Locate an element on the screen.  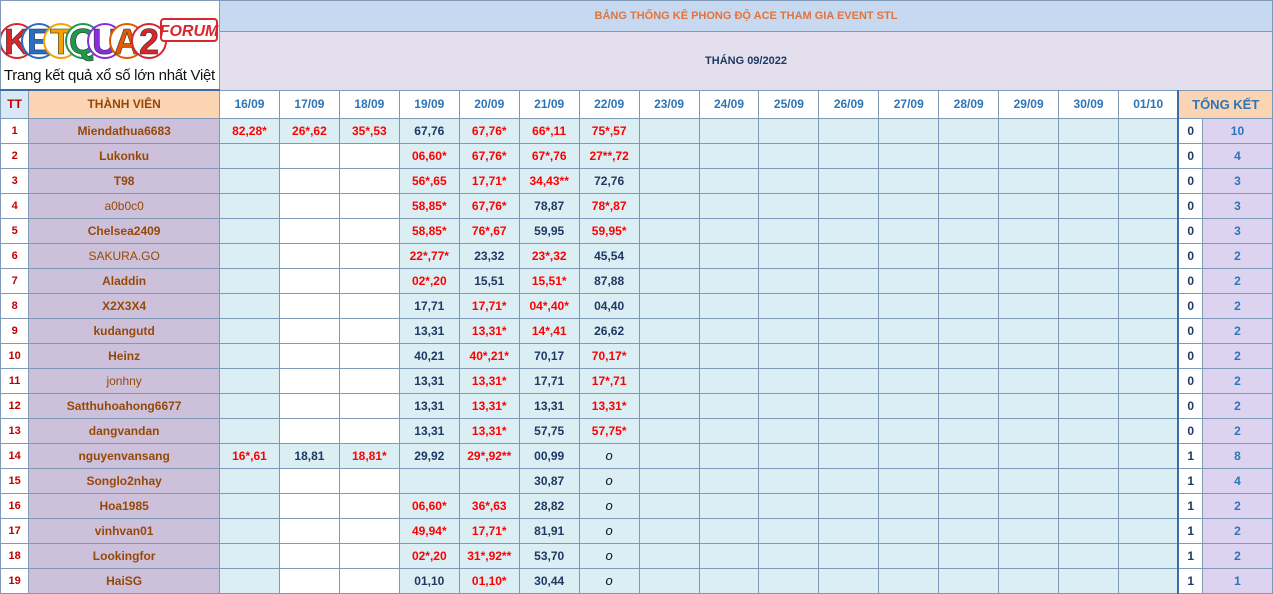
score-cell: 17,71 is located at coordinates (429, 305).